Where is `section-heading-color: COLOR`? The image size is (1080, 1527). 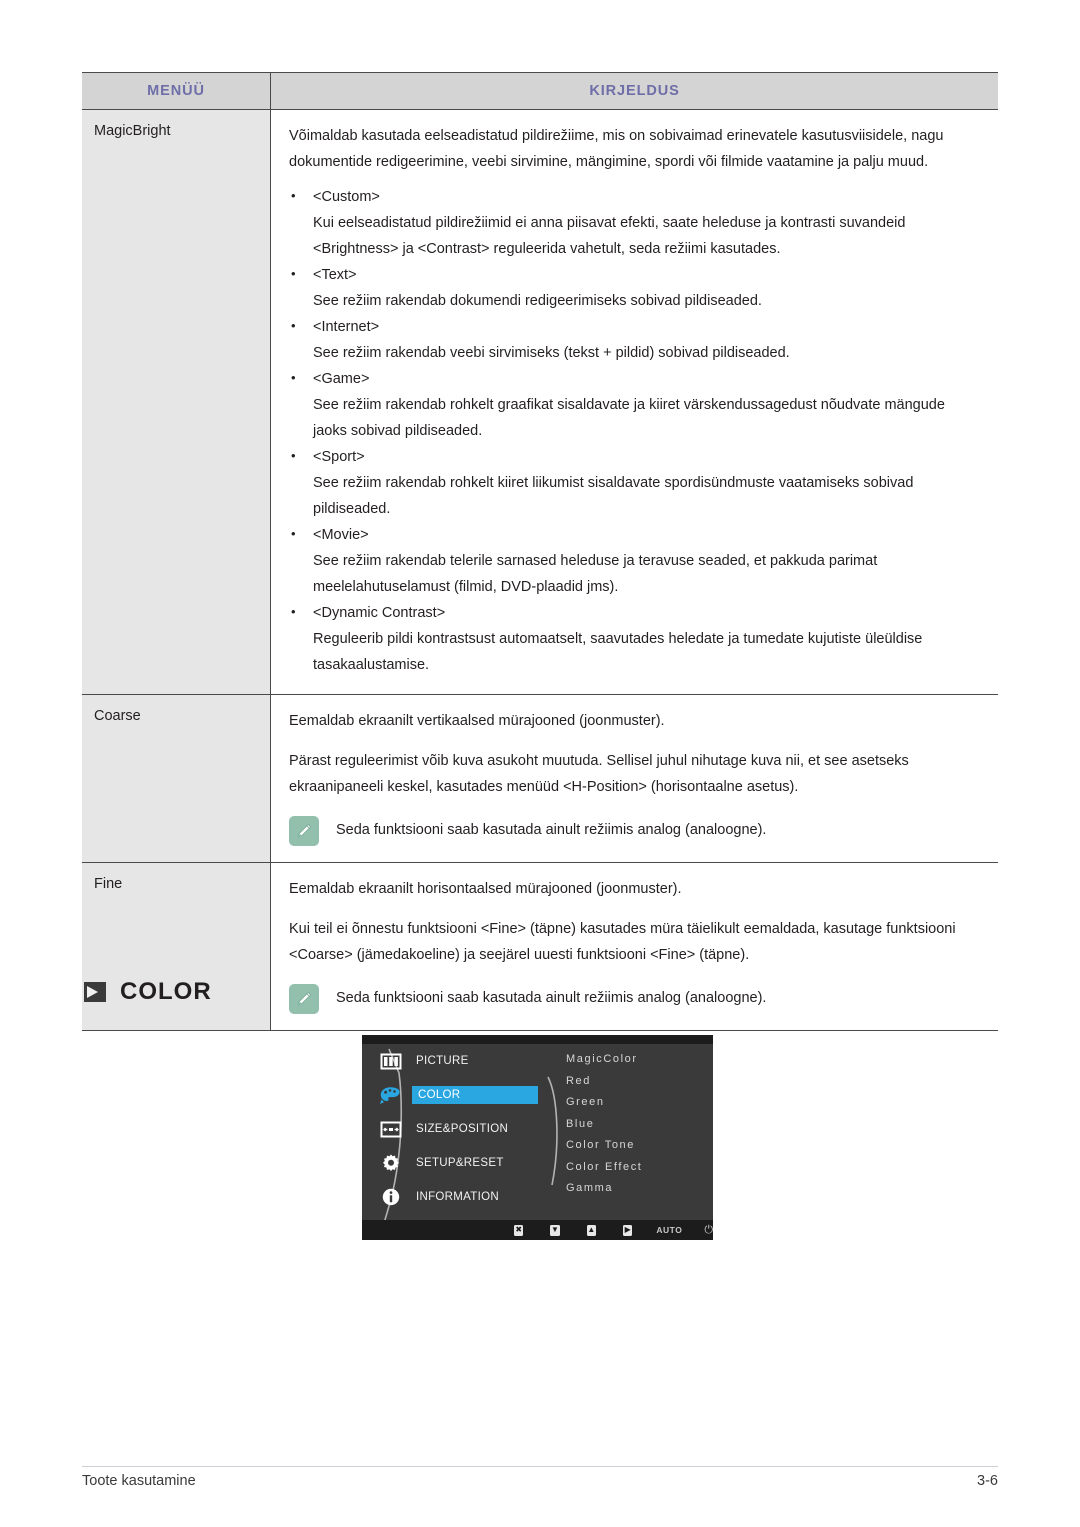
section-heading-color: COLOR is located at coordinates (148, 992).